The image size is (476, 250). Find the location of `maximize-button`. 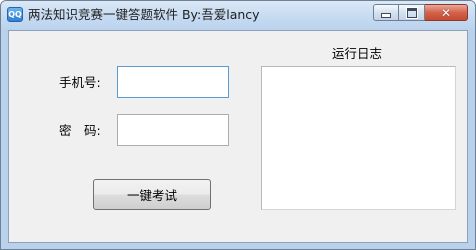

maximize-button is located at coordinates (412, 12).